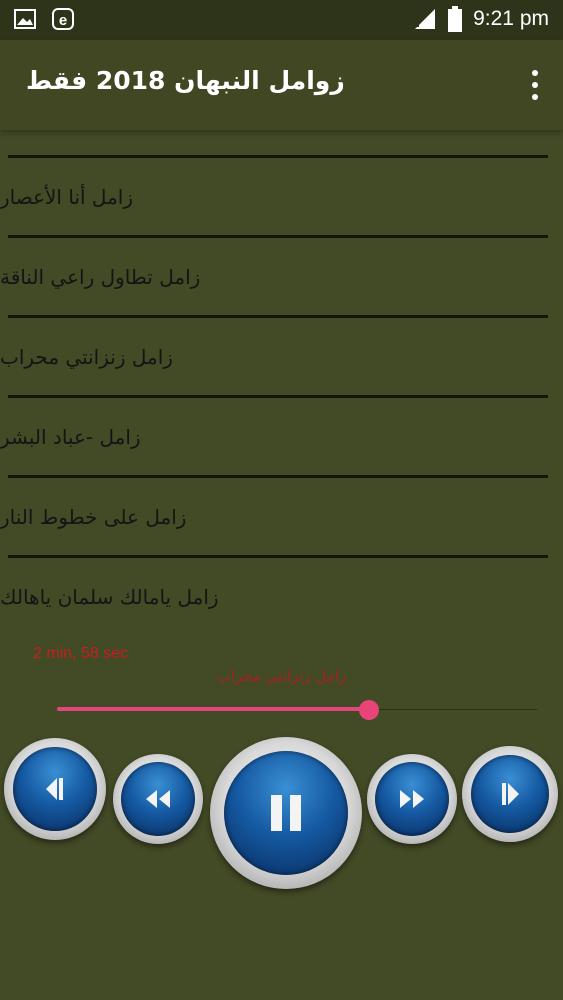  I want to click on status-time: 9:21 pm, so click(511, 18).